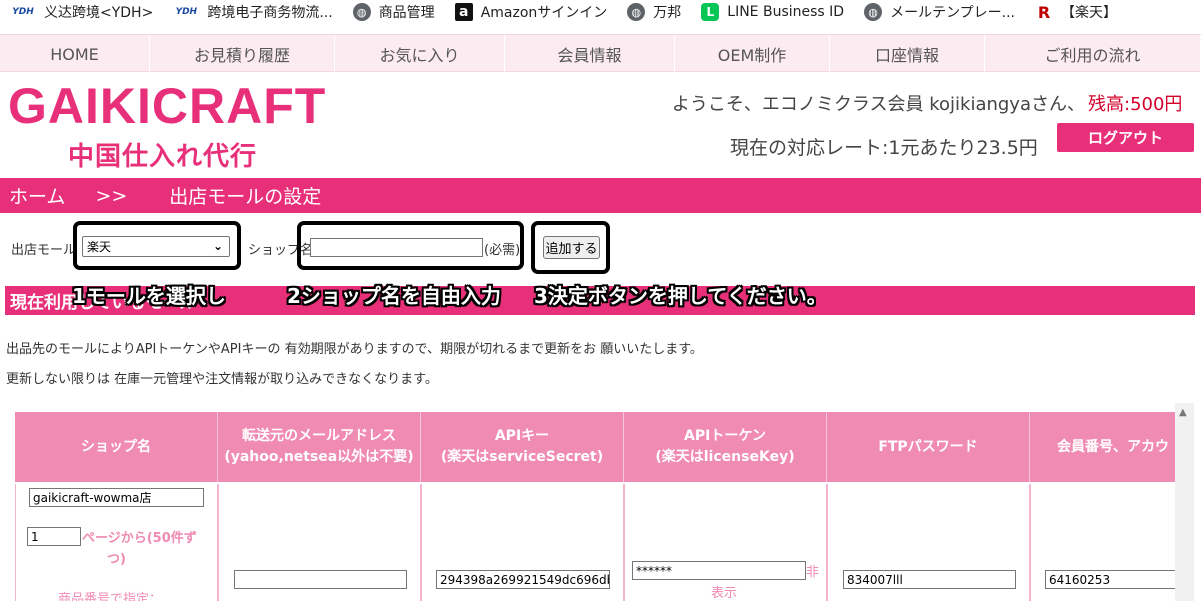 This screenshot has height=601, width=1201. I want to click on site-logo: GAIKICRAFT, so click(167, 106).